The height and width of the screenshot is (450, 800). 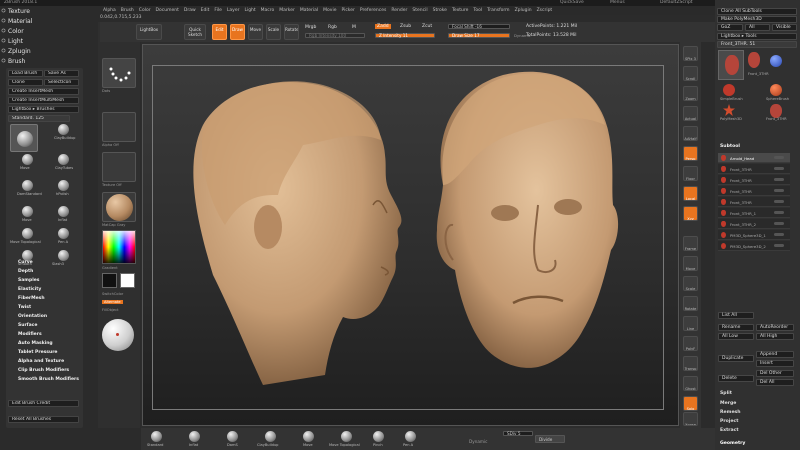 What do you see at coordinates (335, 35) in the screenshot?
I see `rgb-intensity-slider: Rgb Intensity 100` at bounding box center [335, 35].